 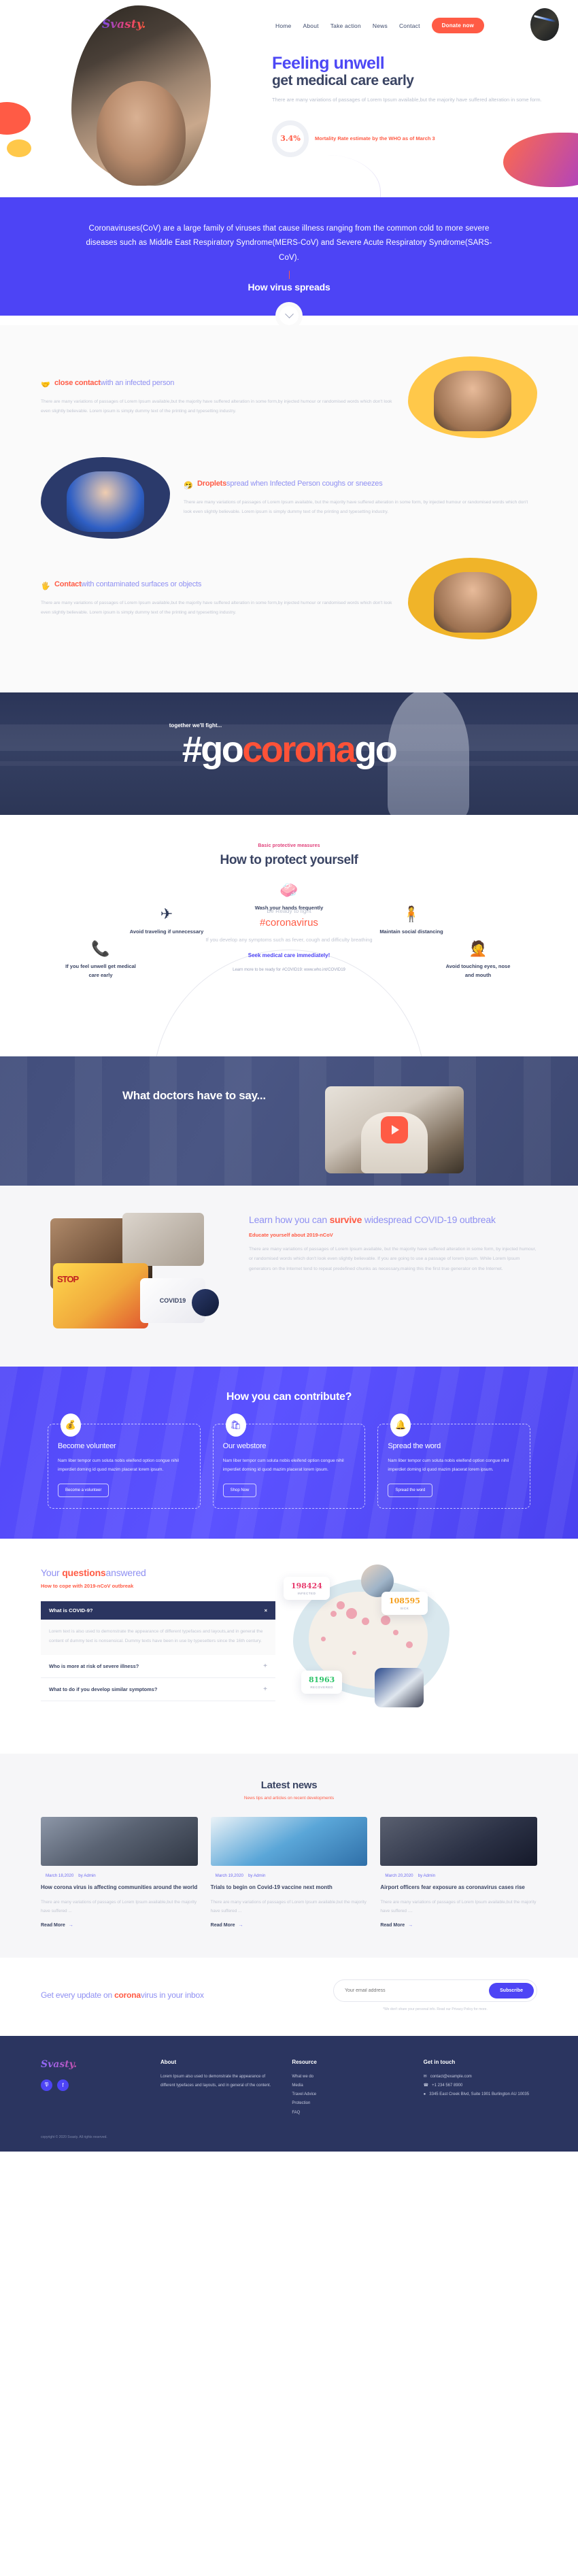 What do you see at coordinates (405, 1604) in the screenshot?
I see `stat-card-sick: 108595 SICK` at bounding box center [405, 1604].